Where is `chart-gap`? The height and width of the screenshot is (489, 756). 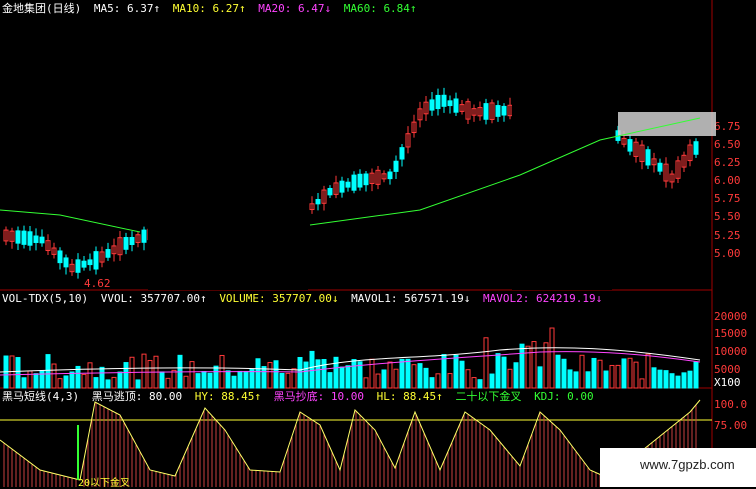 chart-gap is located at coordinates (562, 195).